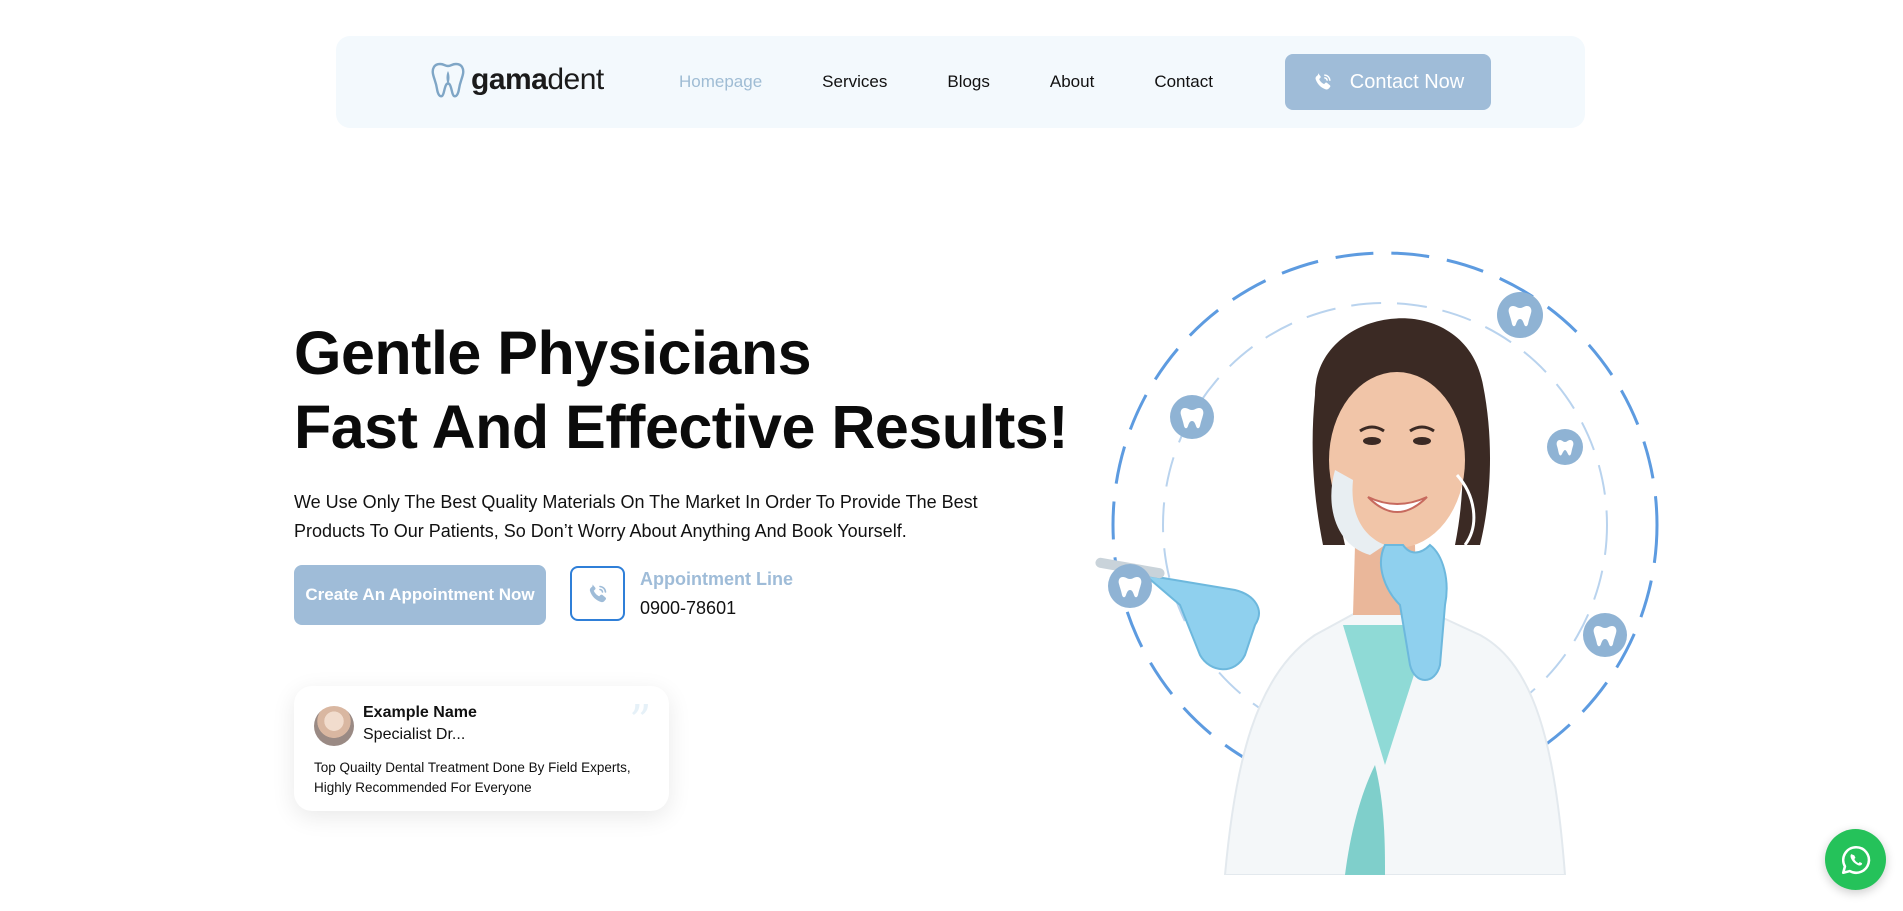 The height and width of the screenshot is (911, 1903). I want to click on logo: gamadent, so click(517, 80).